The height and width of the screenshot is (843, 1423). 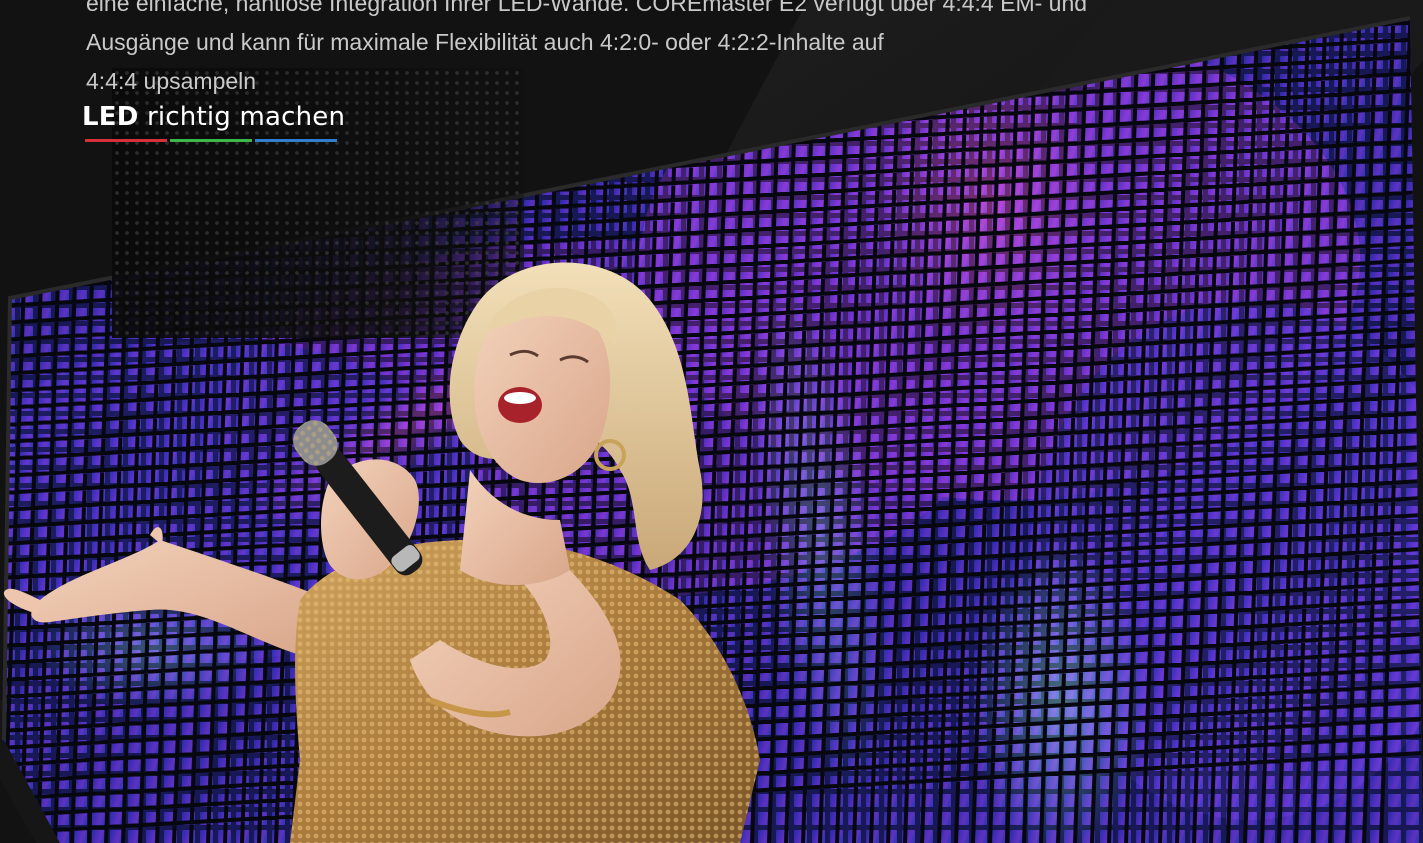 I want to click on led-link-bold: LED, so click(x=110, y=117).